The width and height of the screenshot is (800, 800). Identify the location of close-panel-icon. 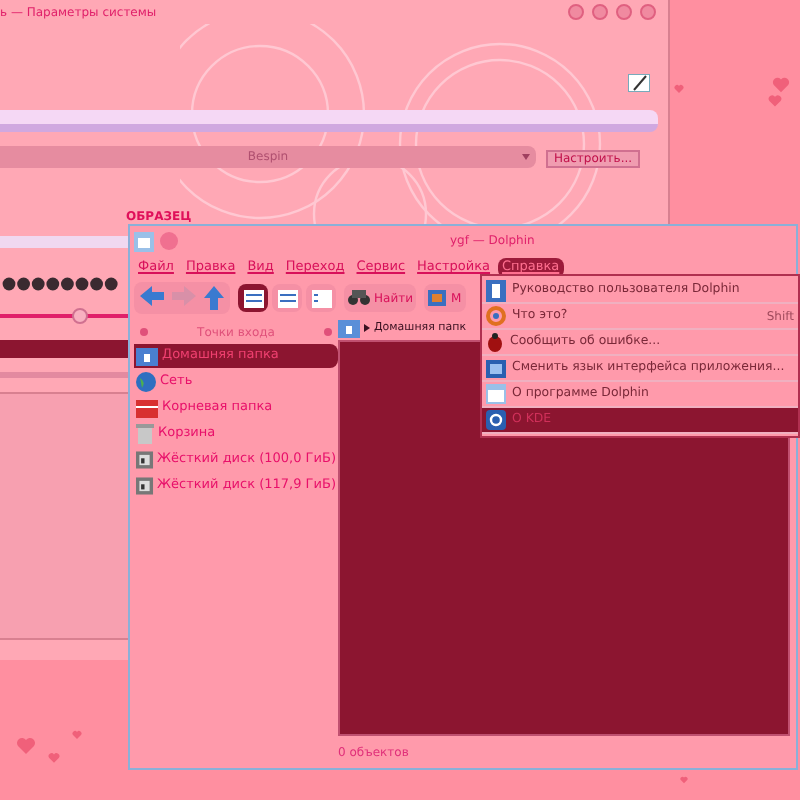
(144, 332).